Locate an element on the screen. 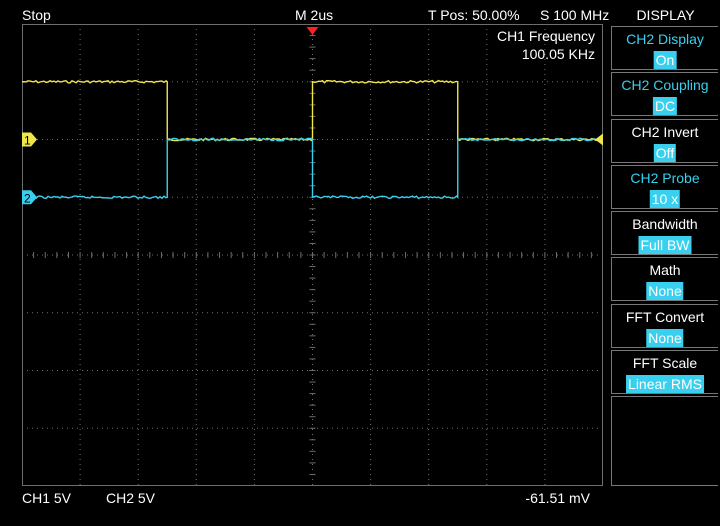  menu-item-label: FFT Scale is located at coordinates (665, 362).